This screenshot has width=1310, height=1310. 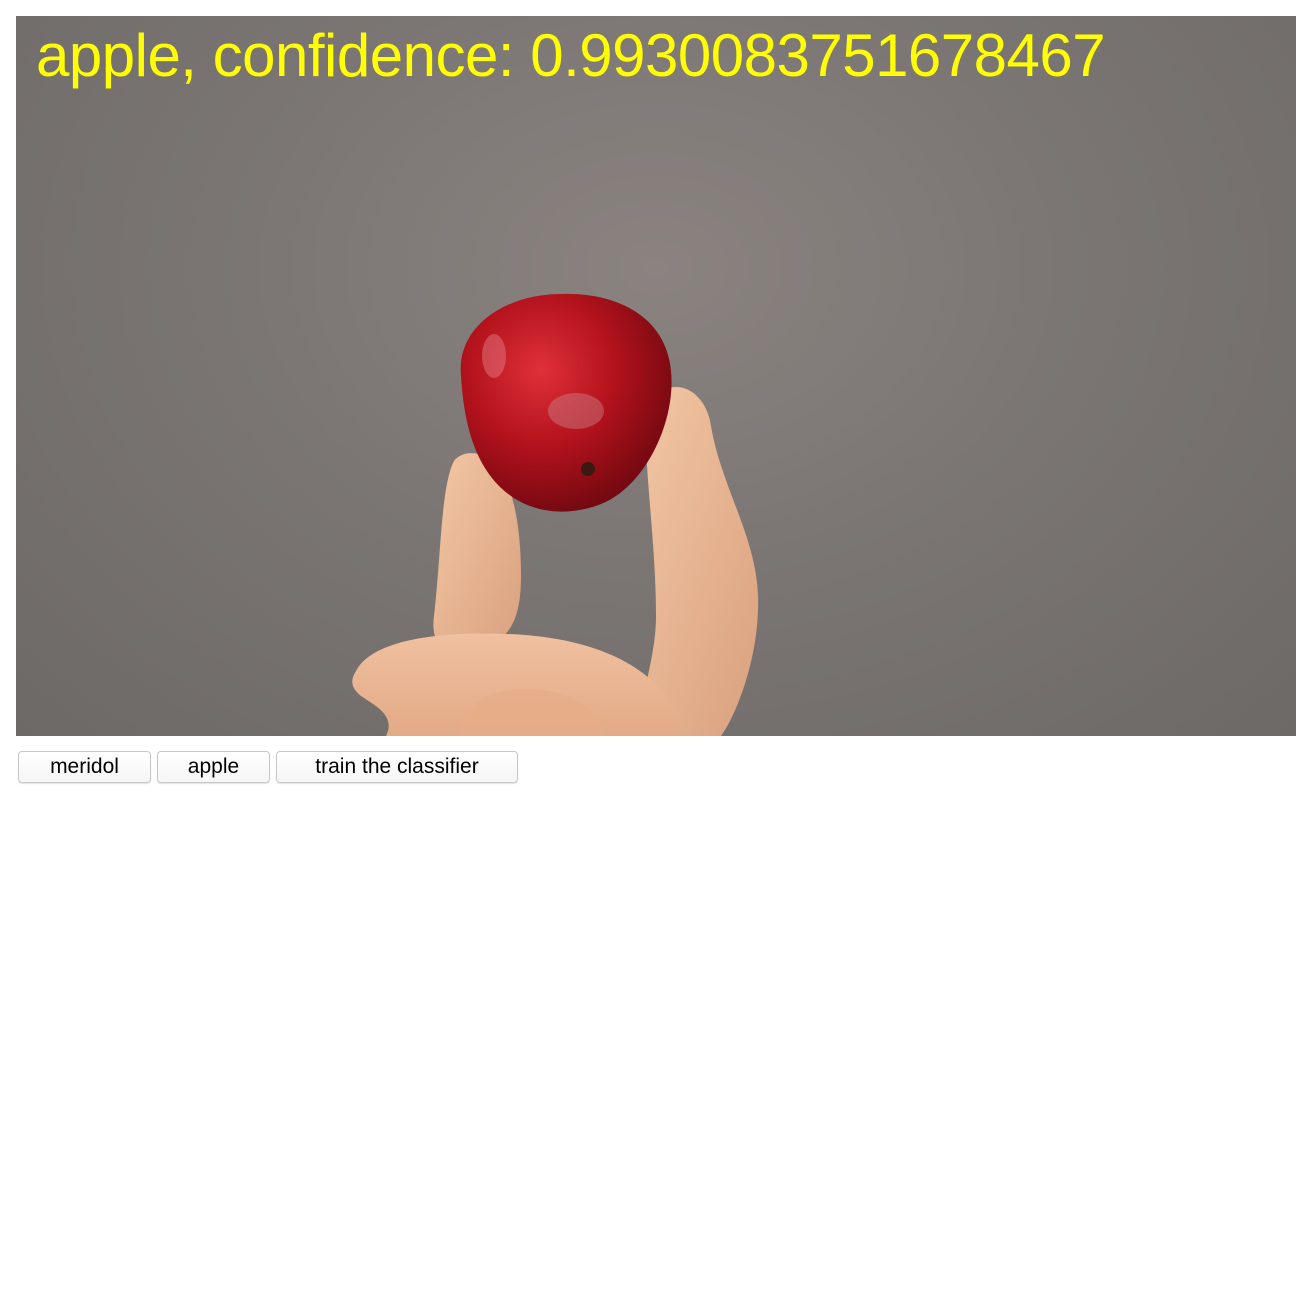 I want to click on add-meridol-example-button: meridol, so click(x=84, y=767).